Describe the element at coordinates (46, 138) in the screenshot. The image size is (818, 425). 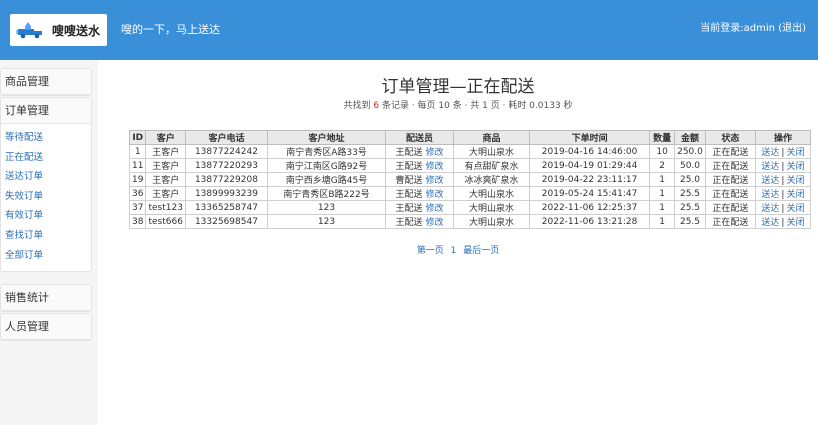
I see `sidebar-item-waiting: 等待配送` at that location.